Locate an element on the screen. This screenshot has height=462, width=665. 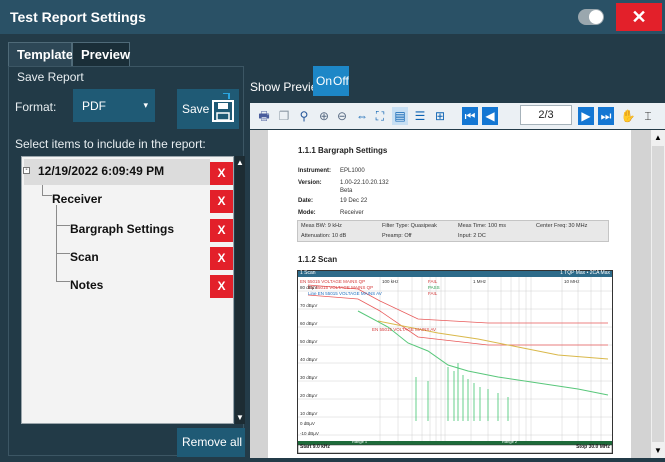
remove-receiver-button: X is located at coordinates (221, 201).